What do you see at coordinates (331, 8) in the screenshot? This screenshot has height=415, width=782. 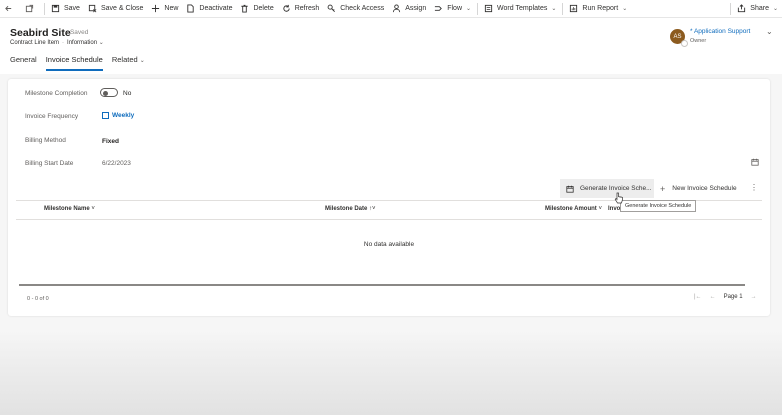 I see `key-icon` at bounding box center [331, 8].